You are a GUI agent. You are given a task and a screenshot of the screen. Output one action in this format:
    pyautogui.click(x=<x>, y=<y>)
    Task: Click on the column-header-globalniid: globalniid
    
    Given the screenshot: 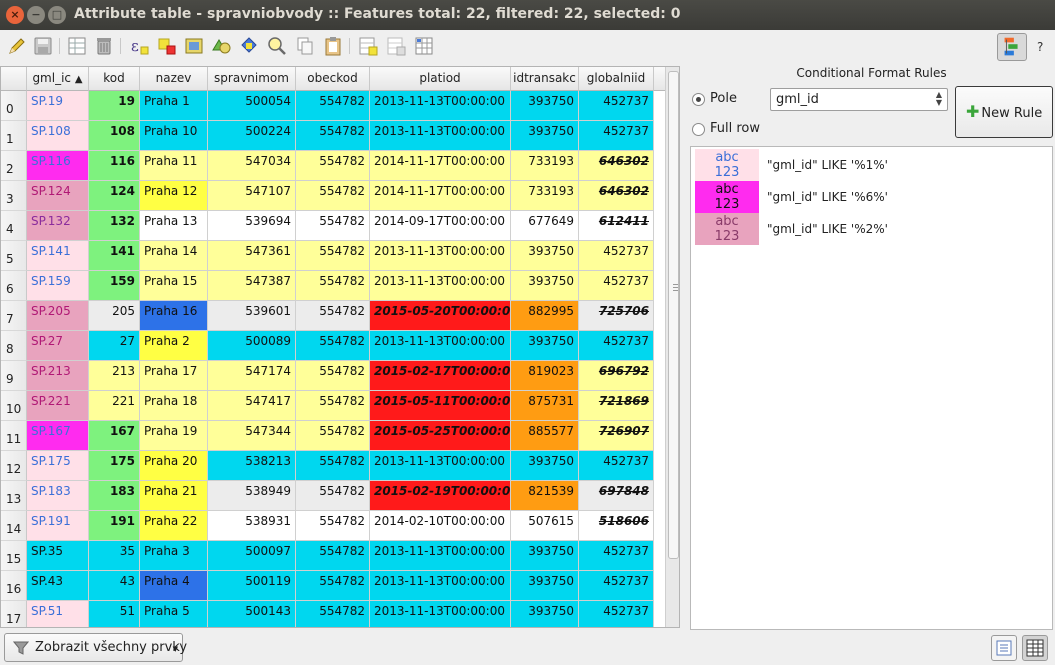 What is the action you would take?
    pyautogui.click(x=616, y=79)
    